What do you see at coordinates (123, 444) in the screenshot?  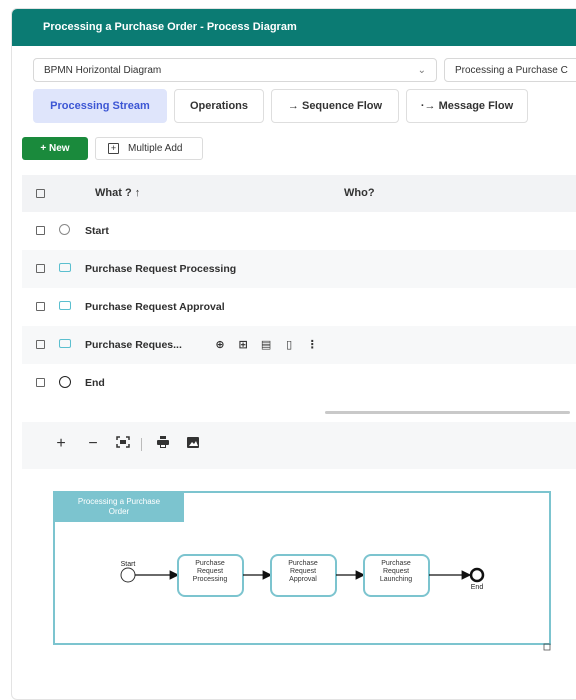 I see `fit-screen-icon` at bounding box center [123, 444].